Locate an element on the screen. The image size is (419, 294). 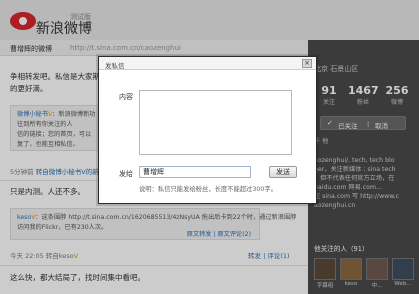
message-textarea is located at coordinates (215, 122).